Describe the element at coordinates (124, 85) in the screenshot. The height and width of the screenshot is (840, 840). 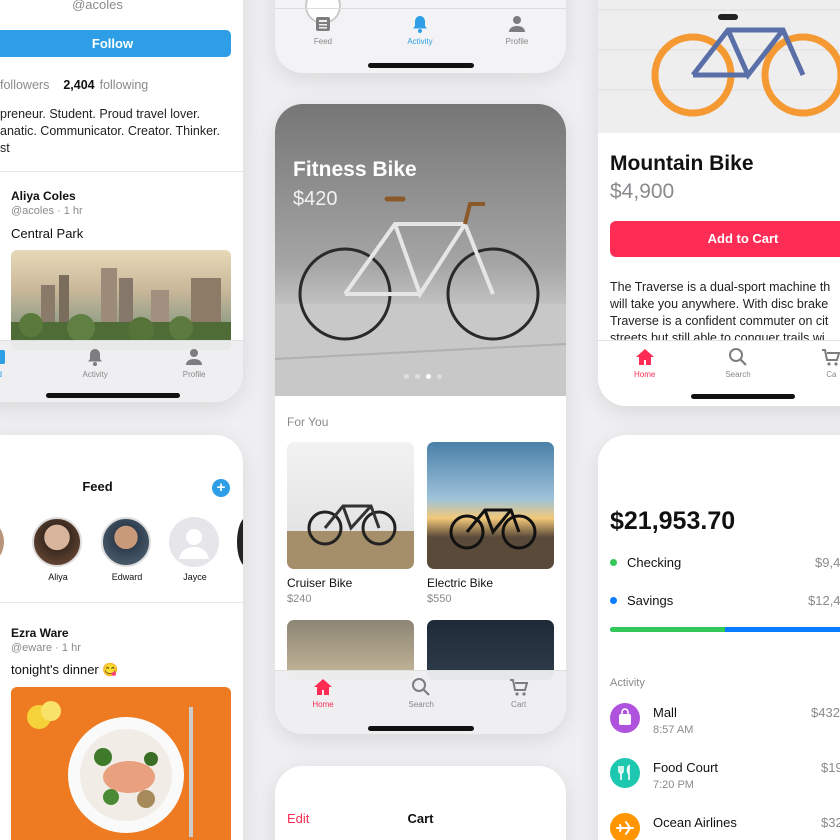
I see `following-label: following` at that location.